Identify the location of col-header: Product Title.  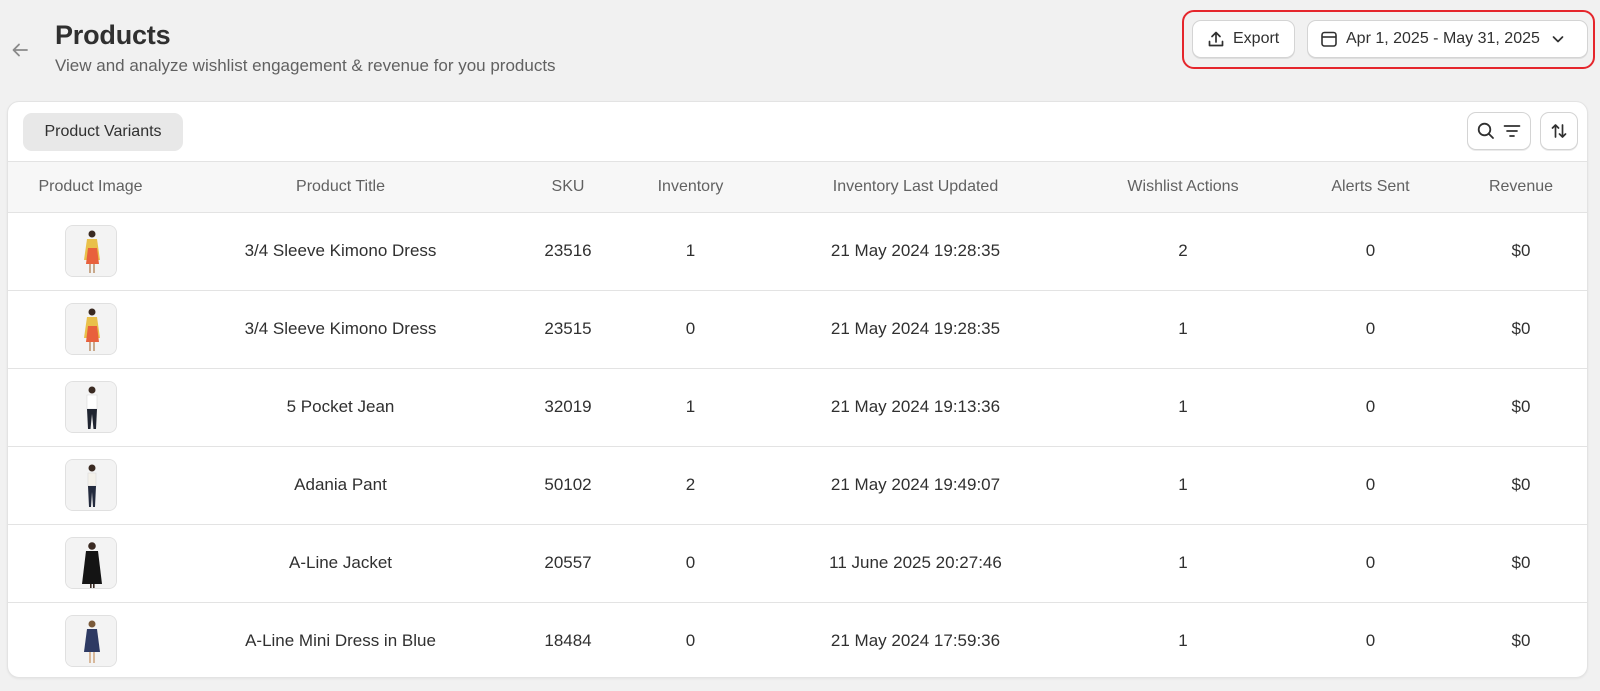
(340, 187).